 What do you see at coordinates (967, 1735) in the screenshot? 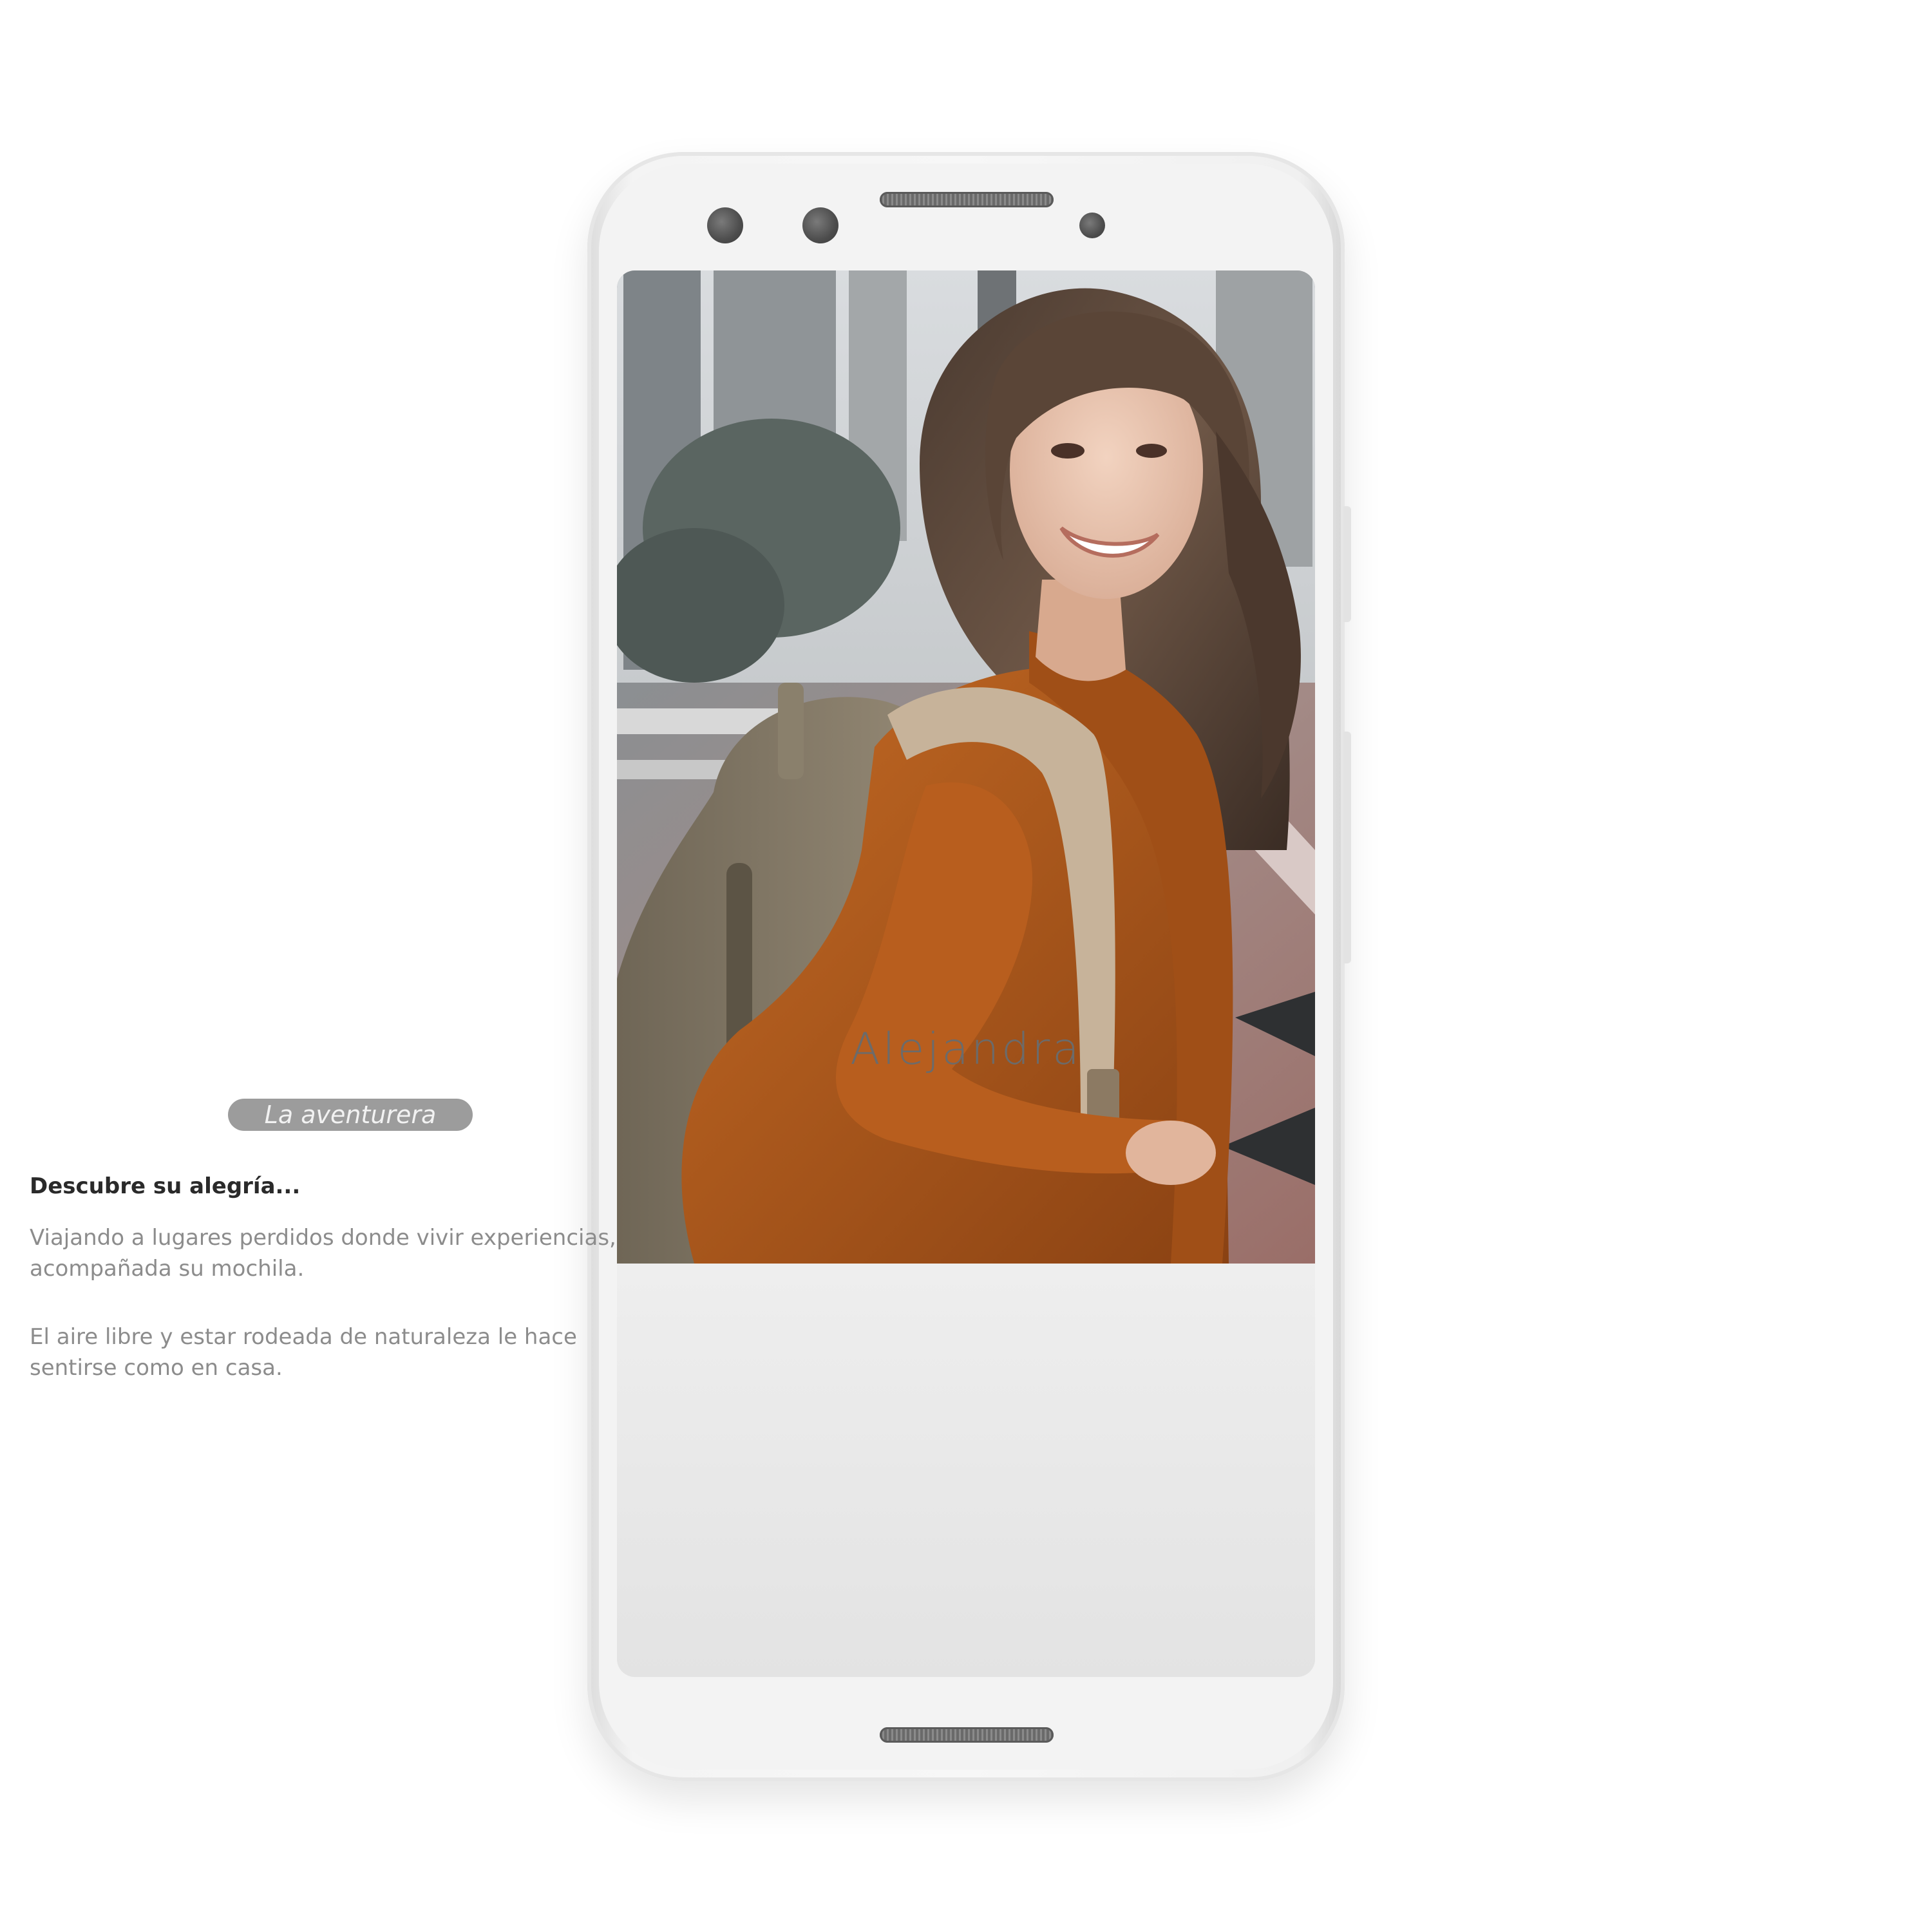
I see `bottom-speaker` at bounding box center [967, 1735].